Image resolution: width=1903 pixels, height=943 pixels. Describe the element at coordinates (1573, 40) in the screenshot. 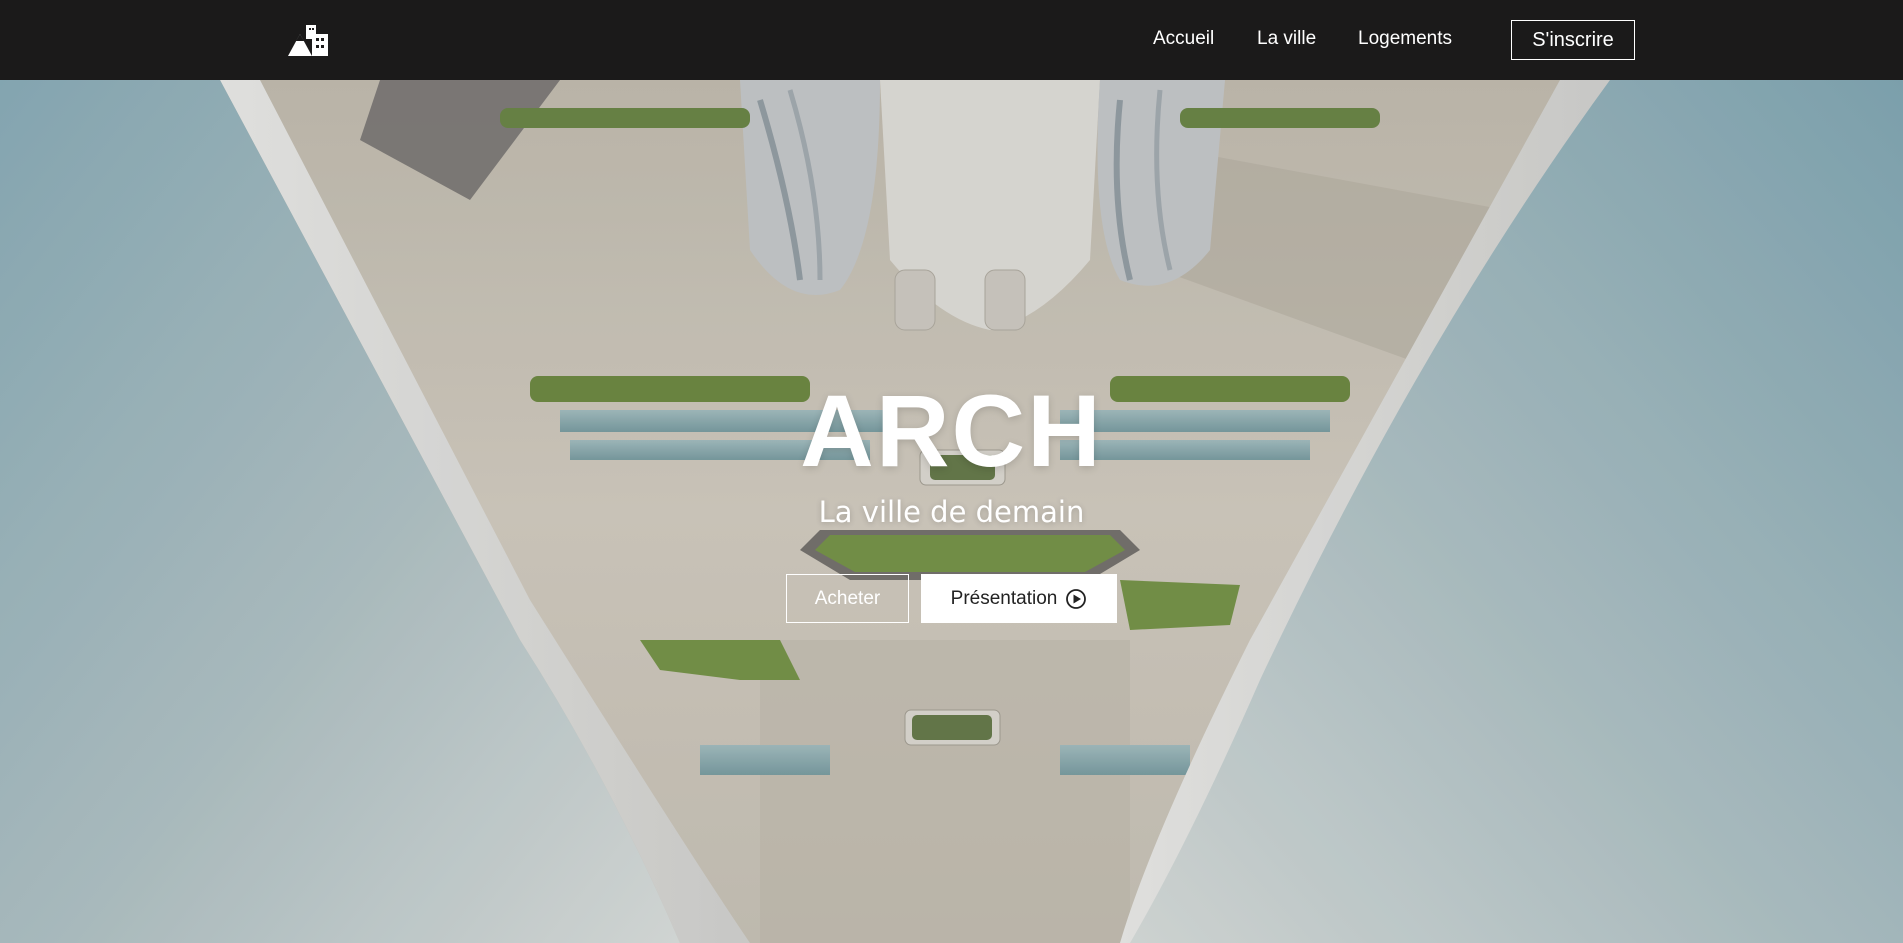

I see `signup-button: S'inscrire` at that location.